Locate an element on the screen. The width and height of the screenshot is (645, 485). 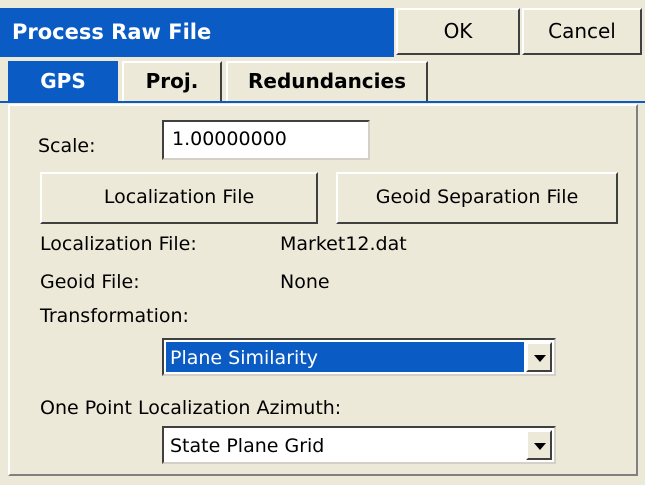
title-background: Process Raw File is located at coordinates (197, 32).